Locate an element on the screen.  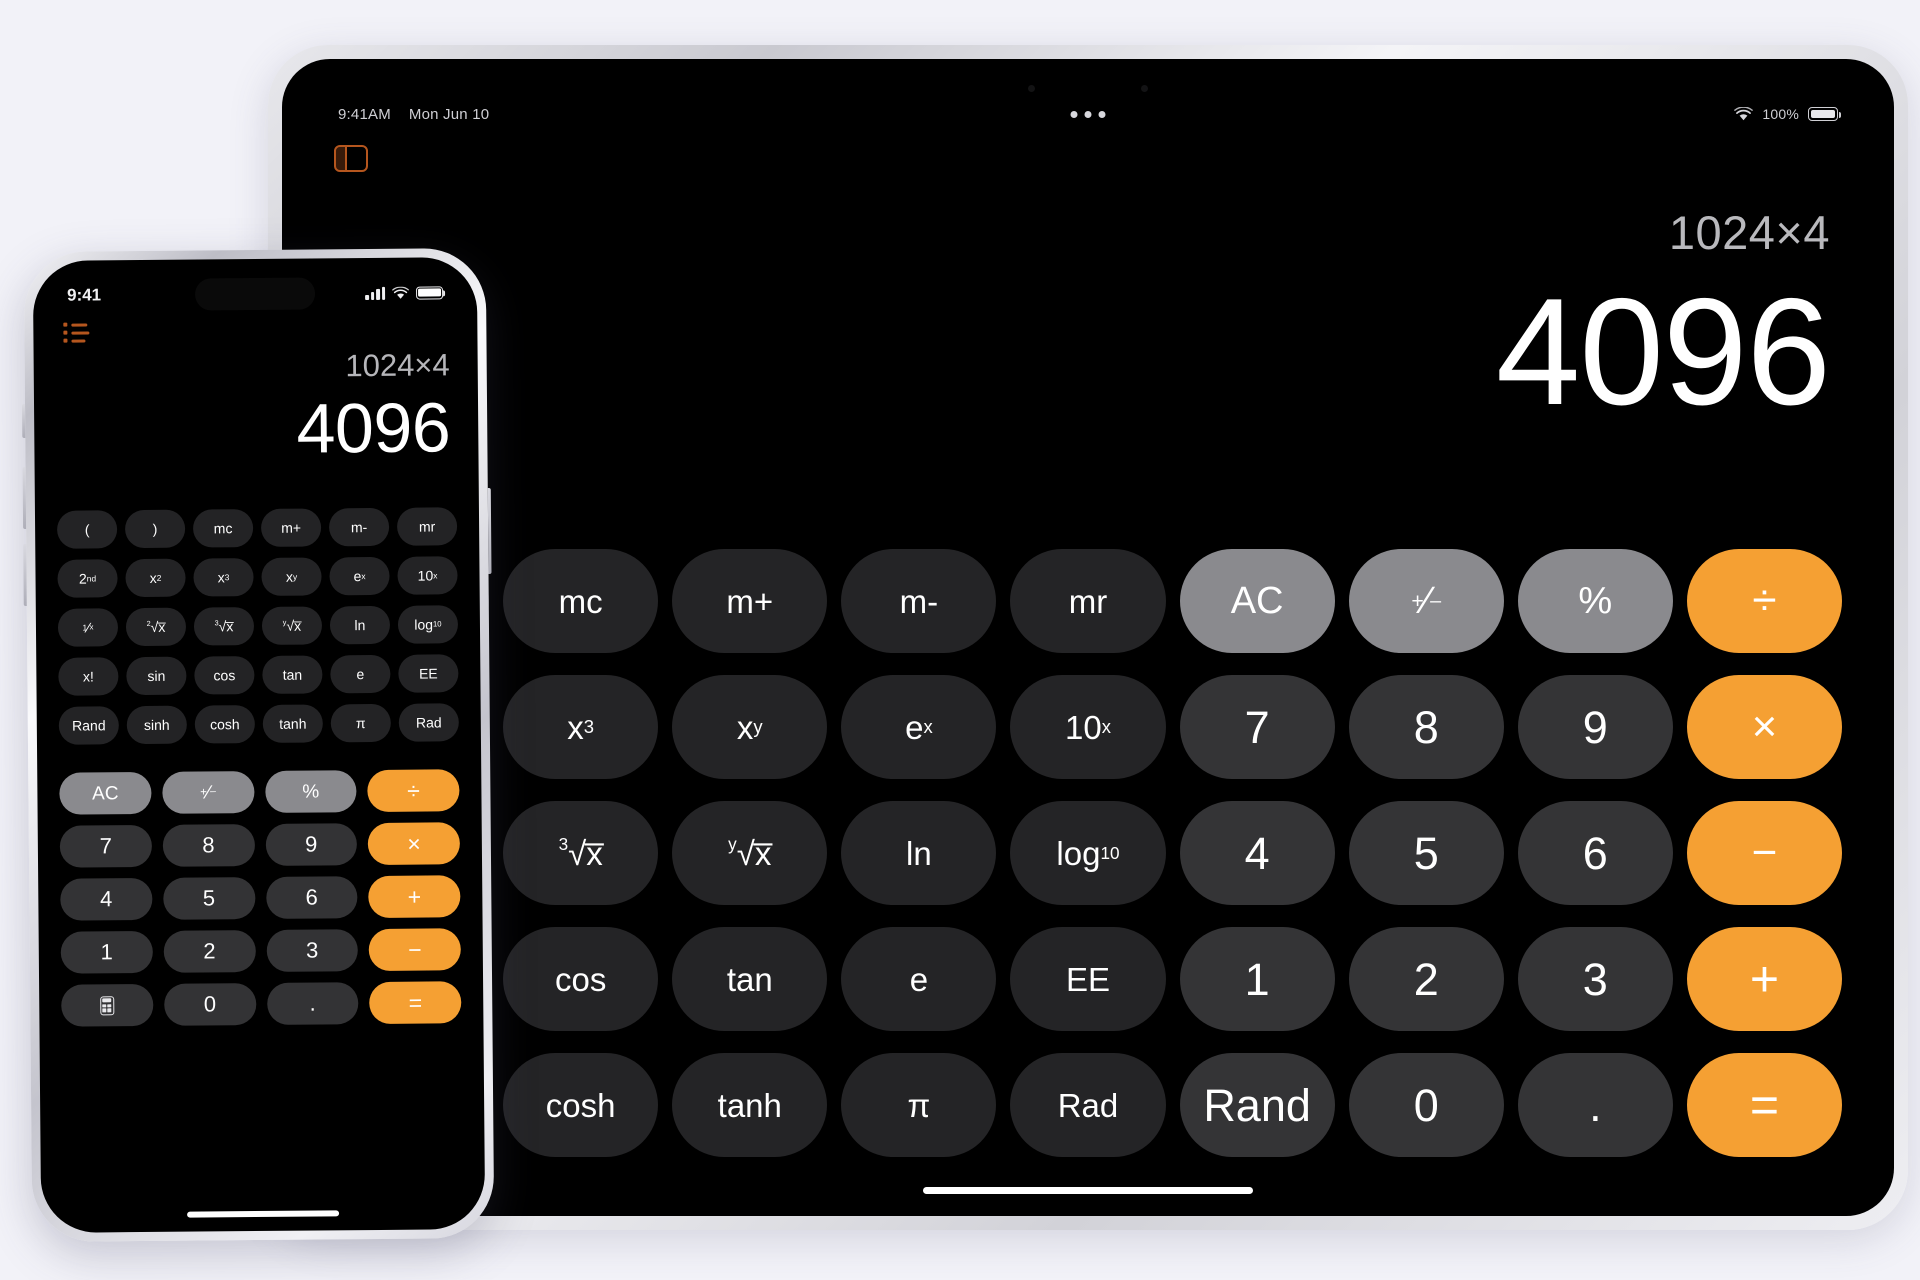
iphone-key-log10: log 10 is located at coordinates (428, 624).